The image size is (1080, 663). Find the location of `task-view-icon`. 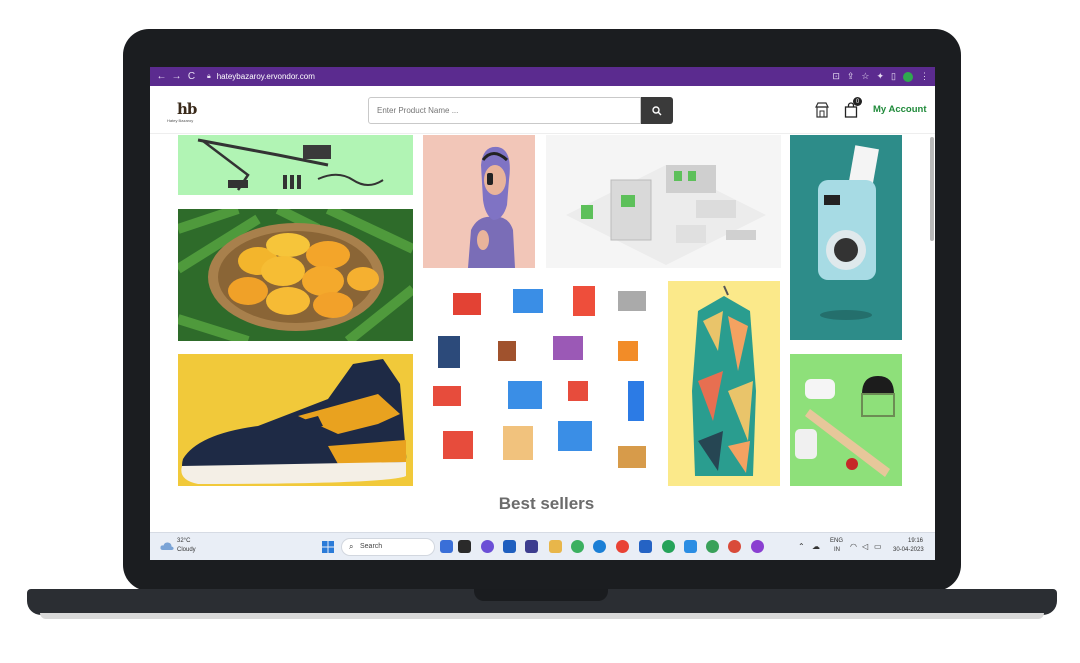

task-view-icon is located at coordinates (464, 546).